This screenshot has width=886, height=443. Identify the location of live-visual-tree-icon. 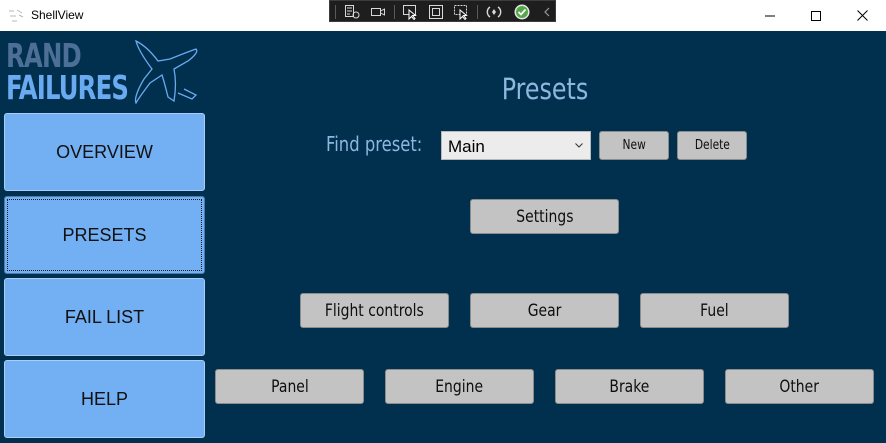
(352, 12).